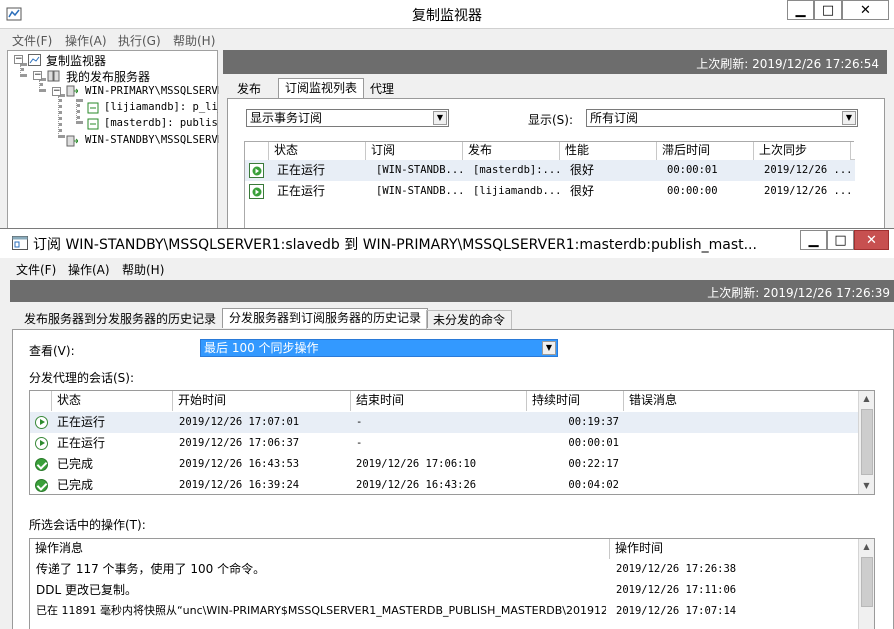  What do you see at coordinates (452, 291) in the screenshot?
I see `sub-refresh-strip: 上次刷新: 2019/12/26 17:26:39` at bounding box center [452, 291].